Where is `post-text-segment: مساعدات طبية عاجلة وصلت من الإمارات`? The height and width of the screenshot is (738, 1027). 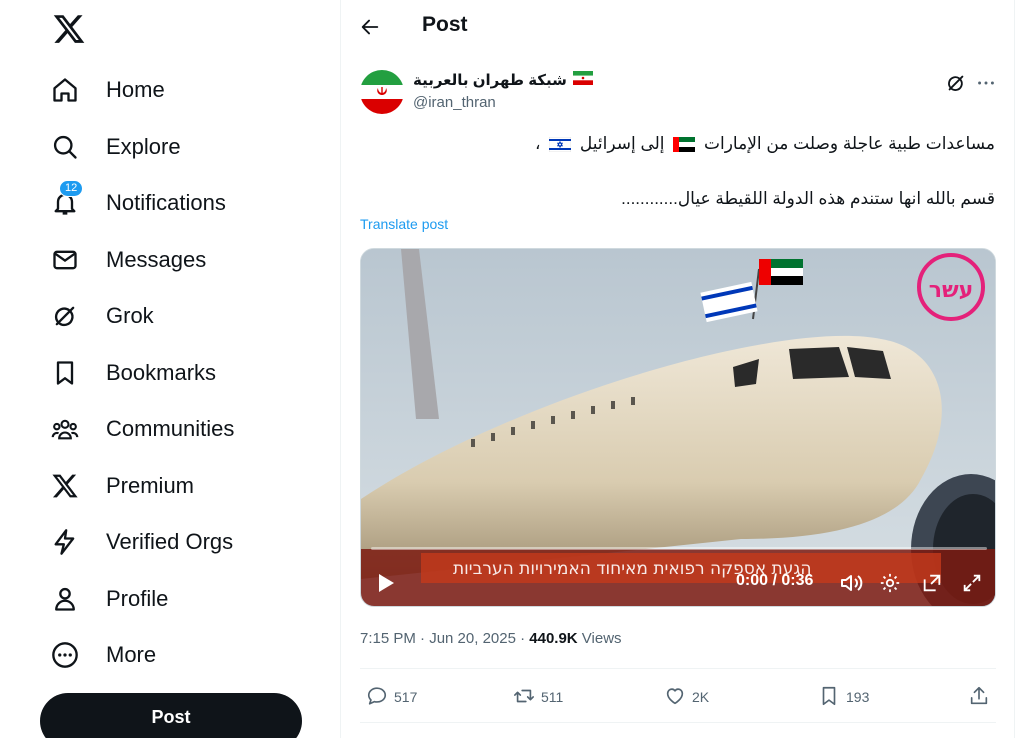 post-text-segment: مساعدات طبية عاجلة وصلت من الإمارات is located at coordinates (849, 143).